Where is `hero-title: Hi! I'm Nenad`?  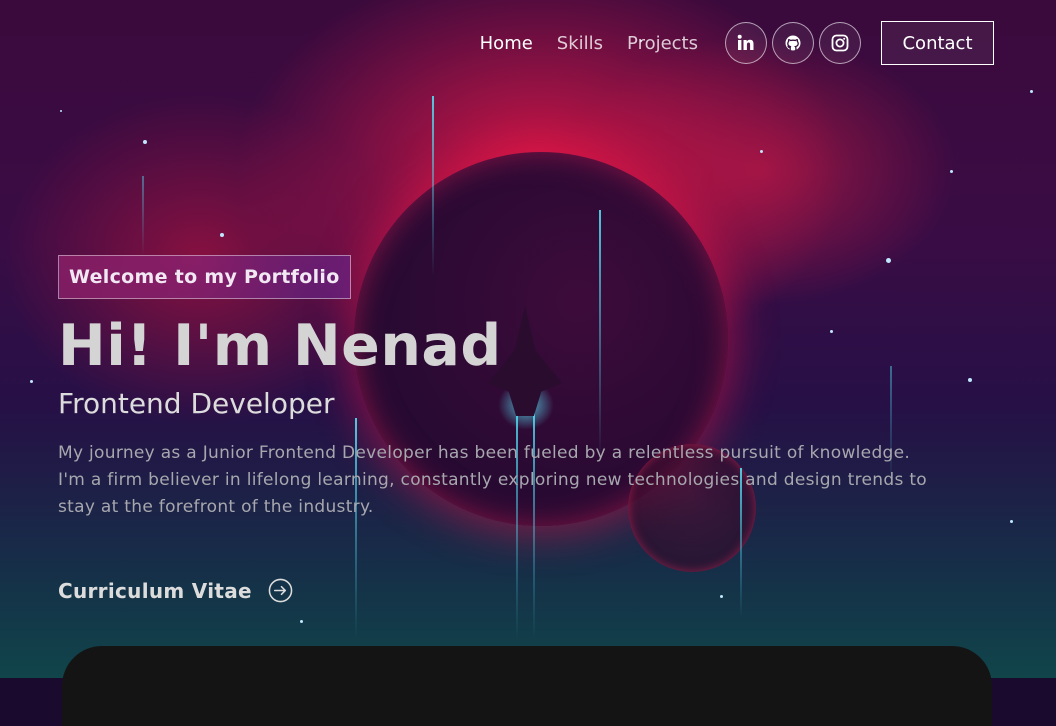 hero-title: Hi! I'm Nenad is located at coordinates (280, 346).